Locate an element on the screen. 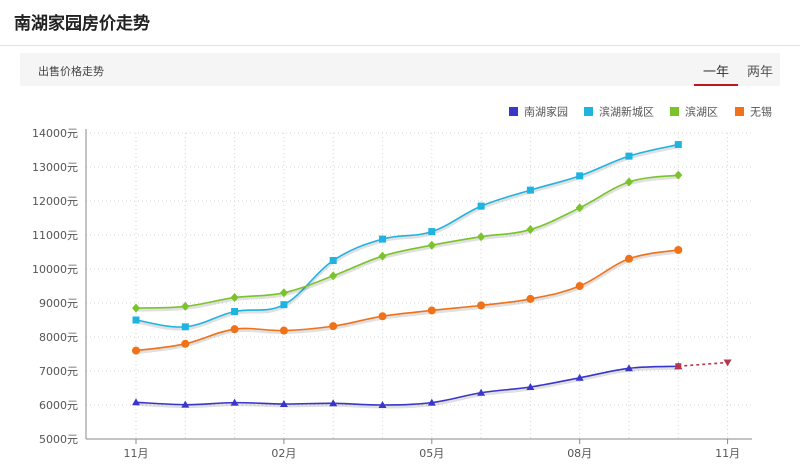 The image size is (800, 471). x-tick-label: 05月 is located at coordinates (431, 453).